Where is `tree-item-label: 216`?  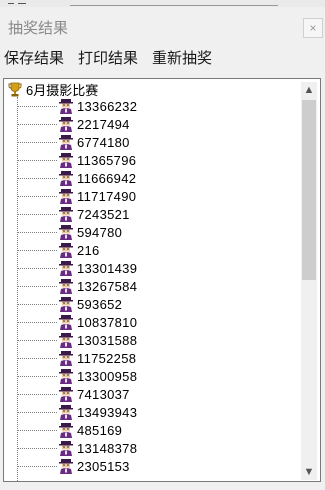
tree-item-label: 216 is located at coordinates (88, 250).